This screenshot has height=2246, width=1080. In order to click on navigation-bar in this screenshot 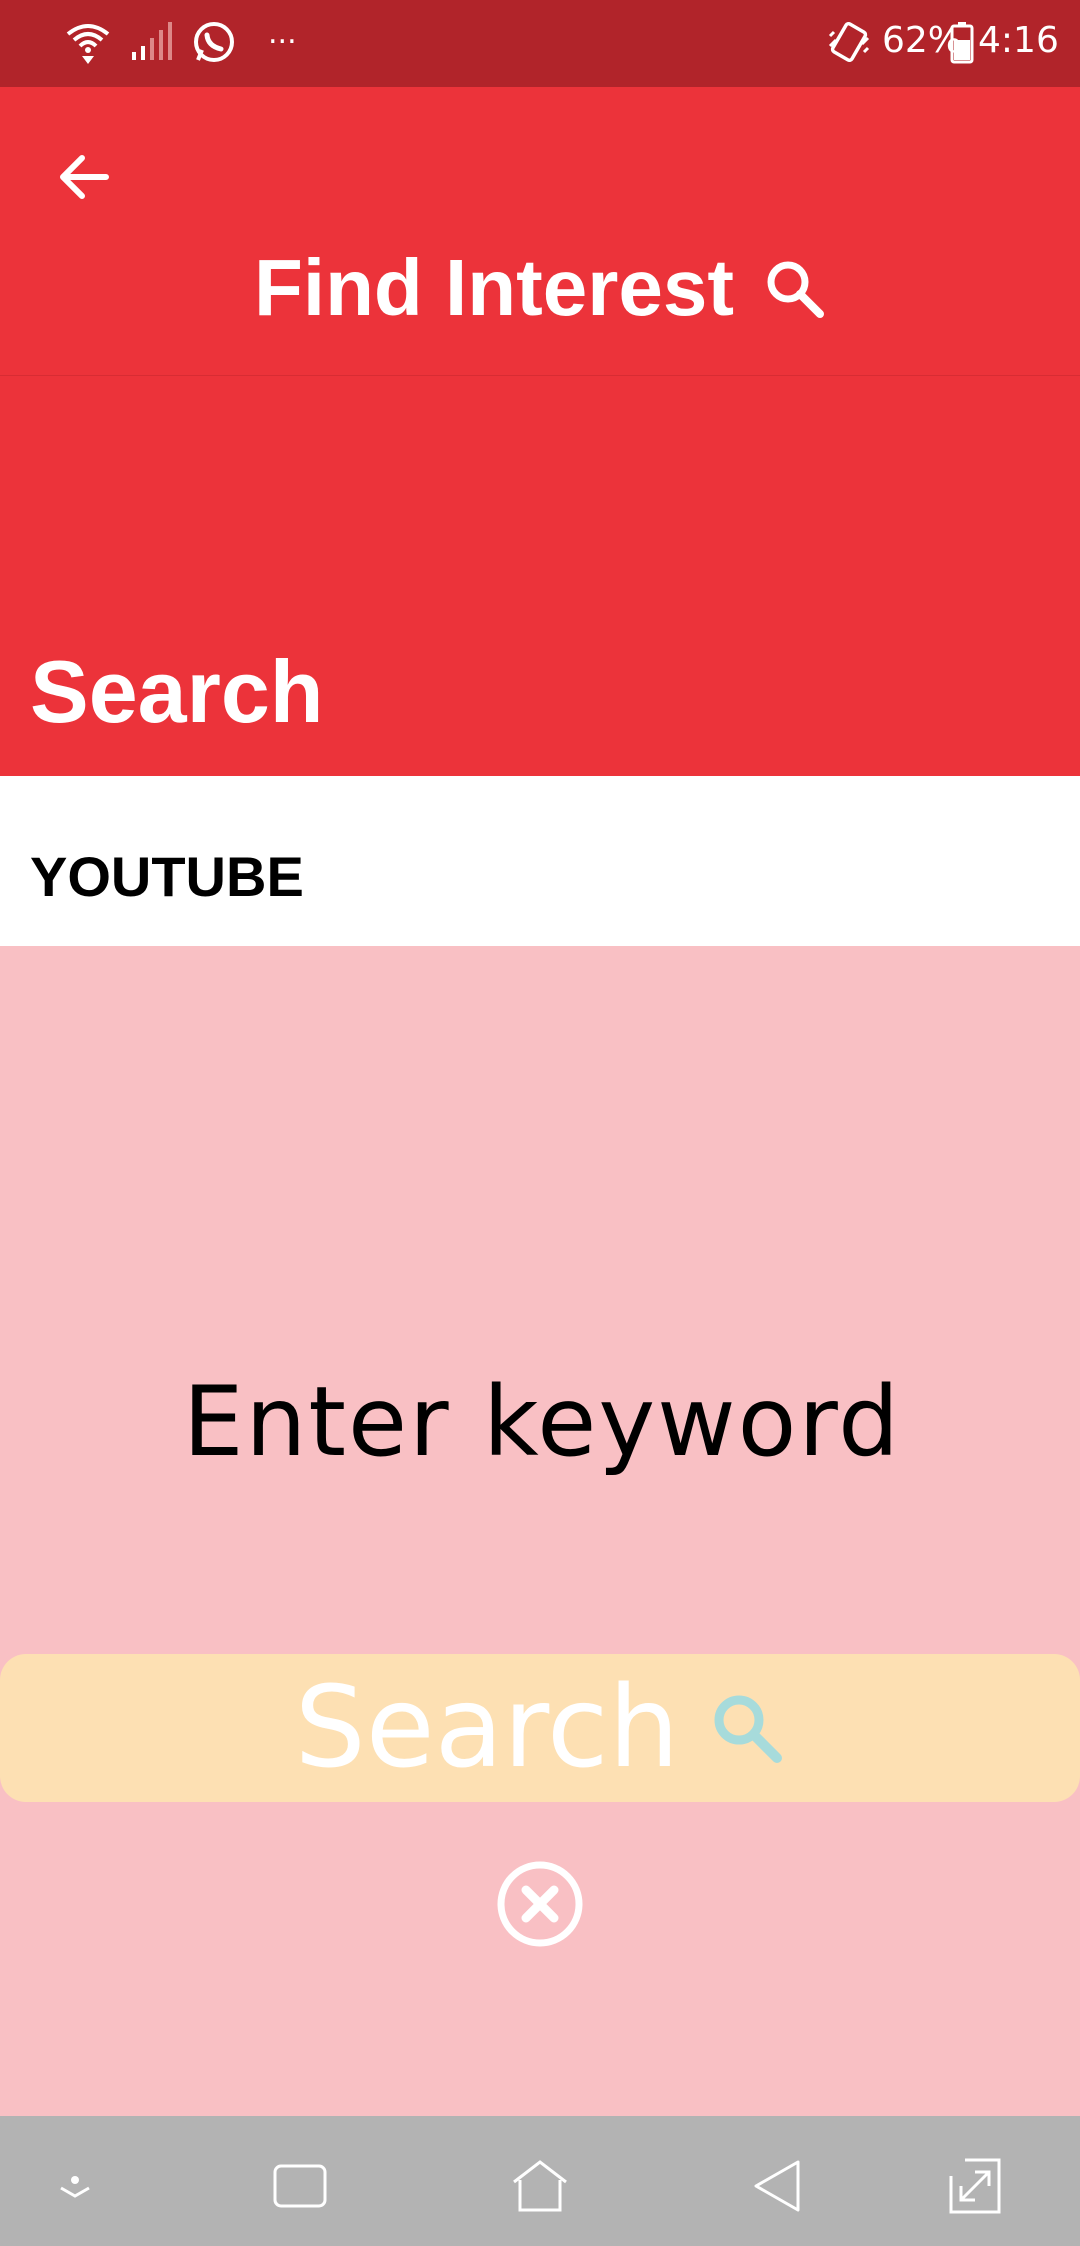, I will do `click(540, 2181)`.